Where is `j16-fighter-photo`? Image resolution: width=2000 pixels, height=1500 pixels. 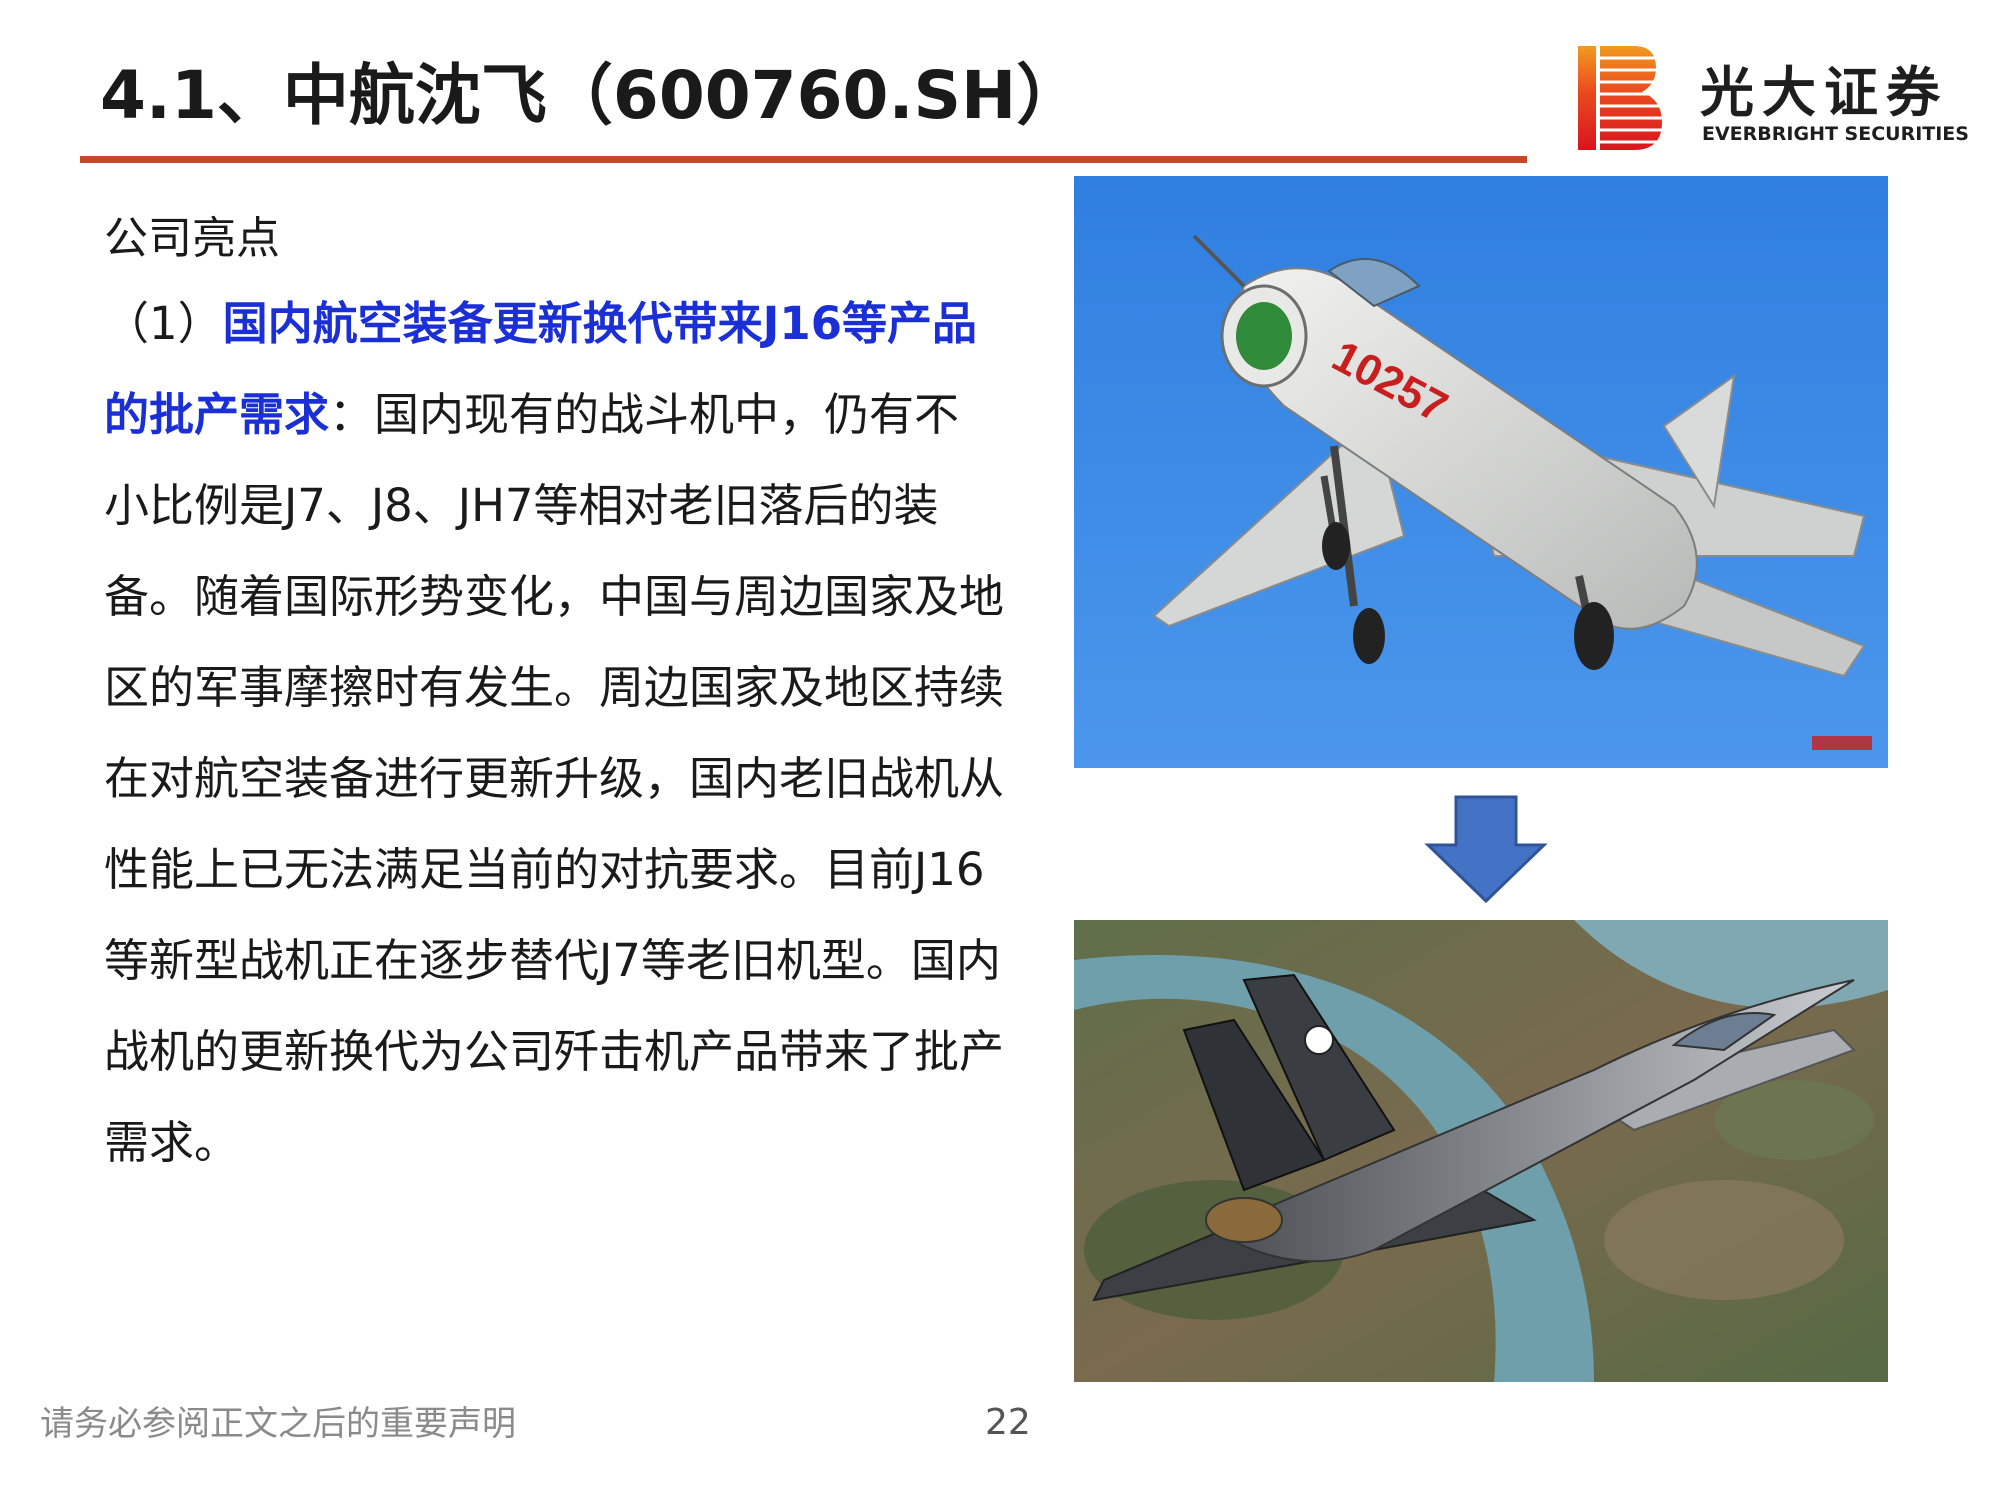 j16-fighter-photo is located at coordinates (1481, 1151).